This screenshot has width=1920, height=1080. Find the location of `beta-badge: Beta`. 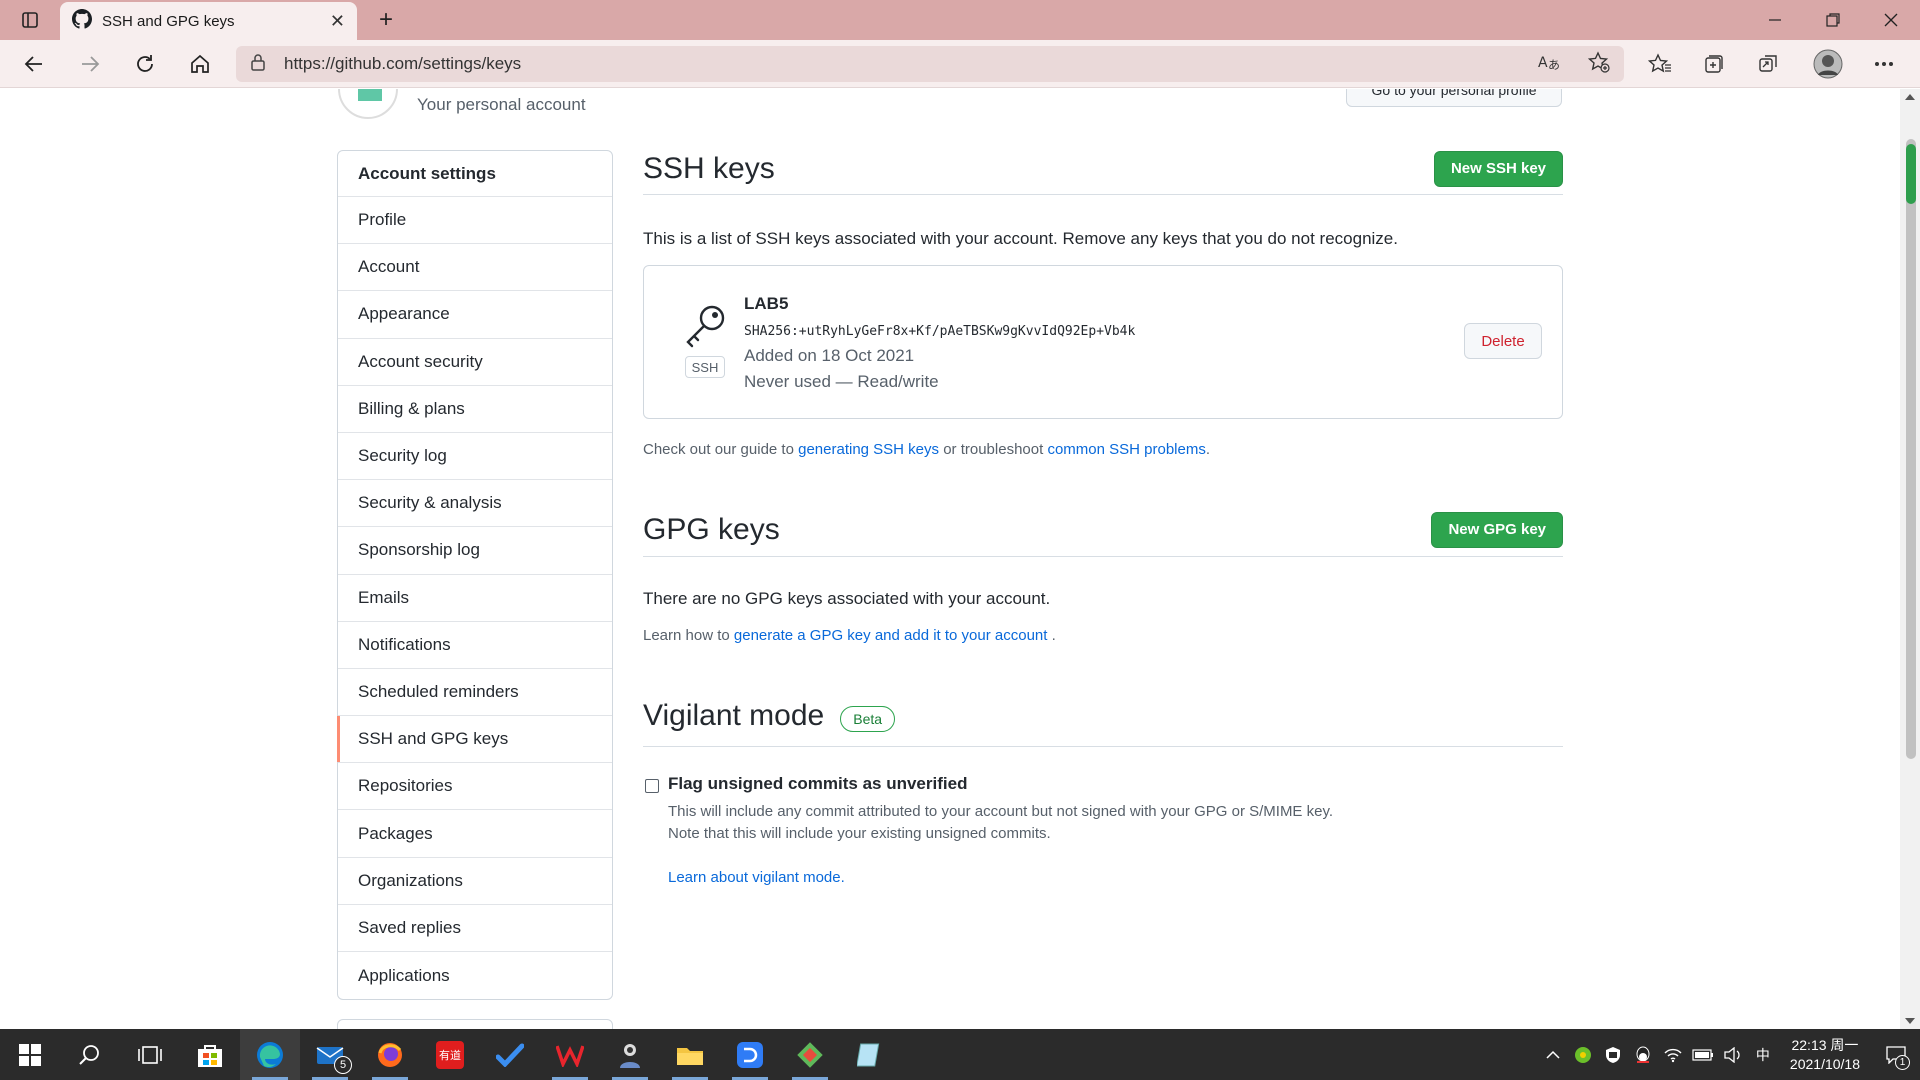

beta-badge: Beta is located at coordinates (868, 718).